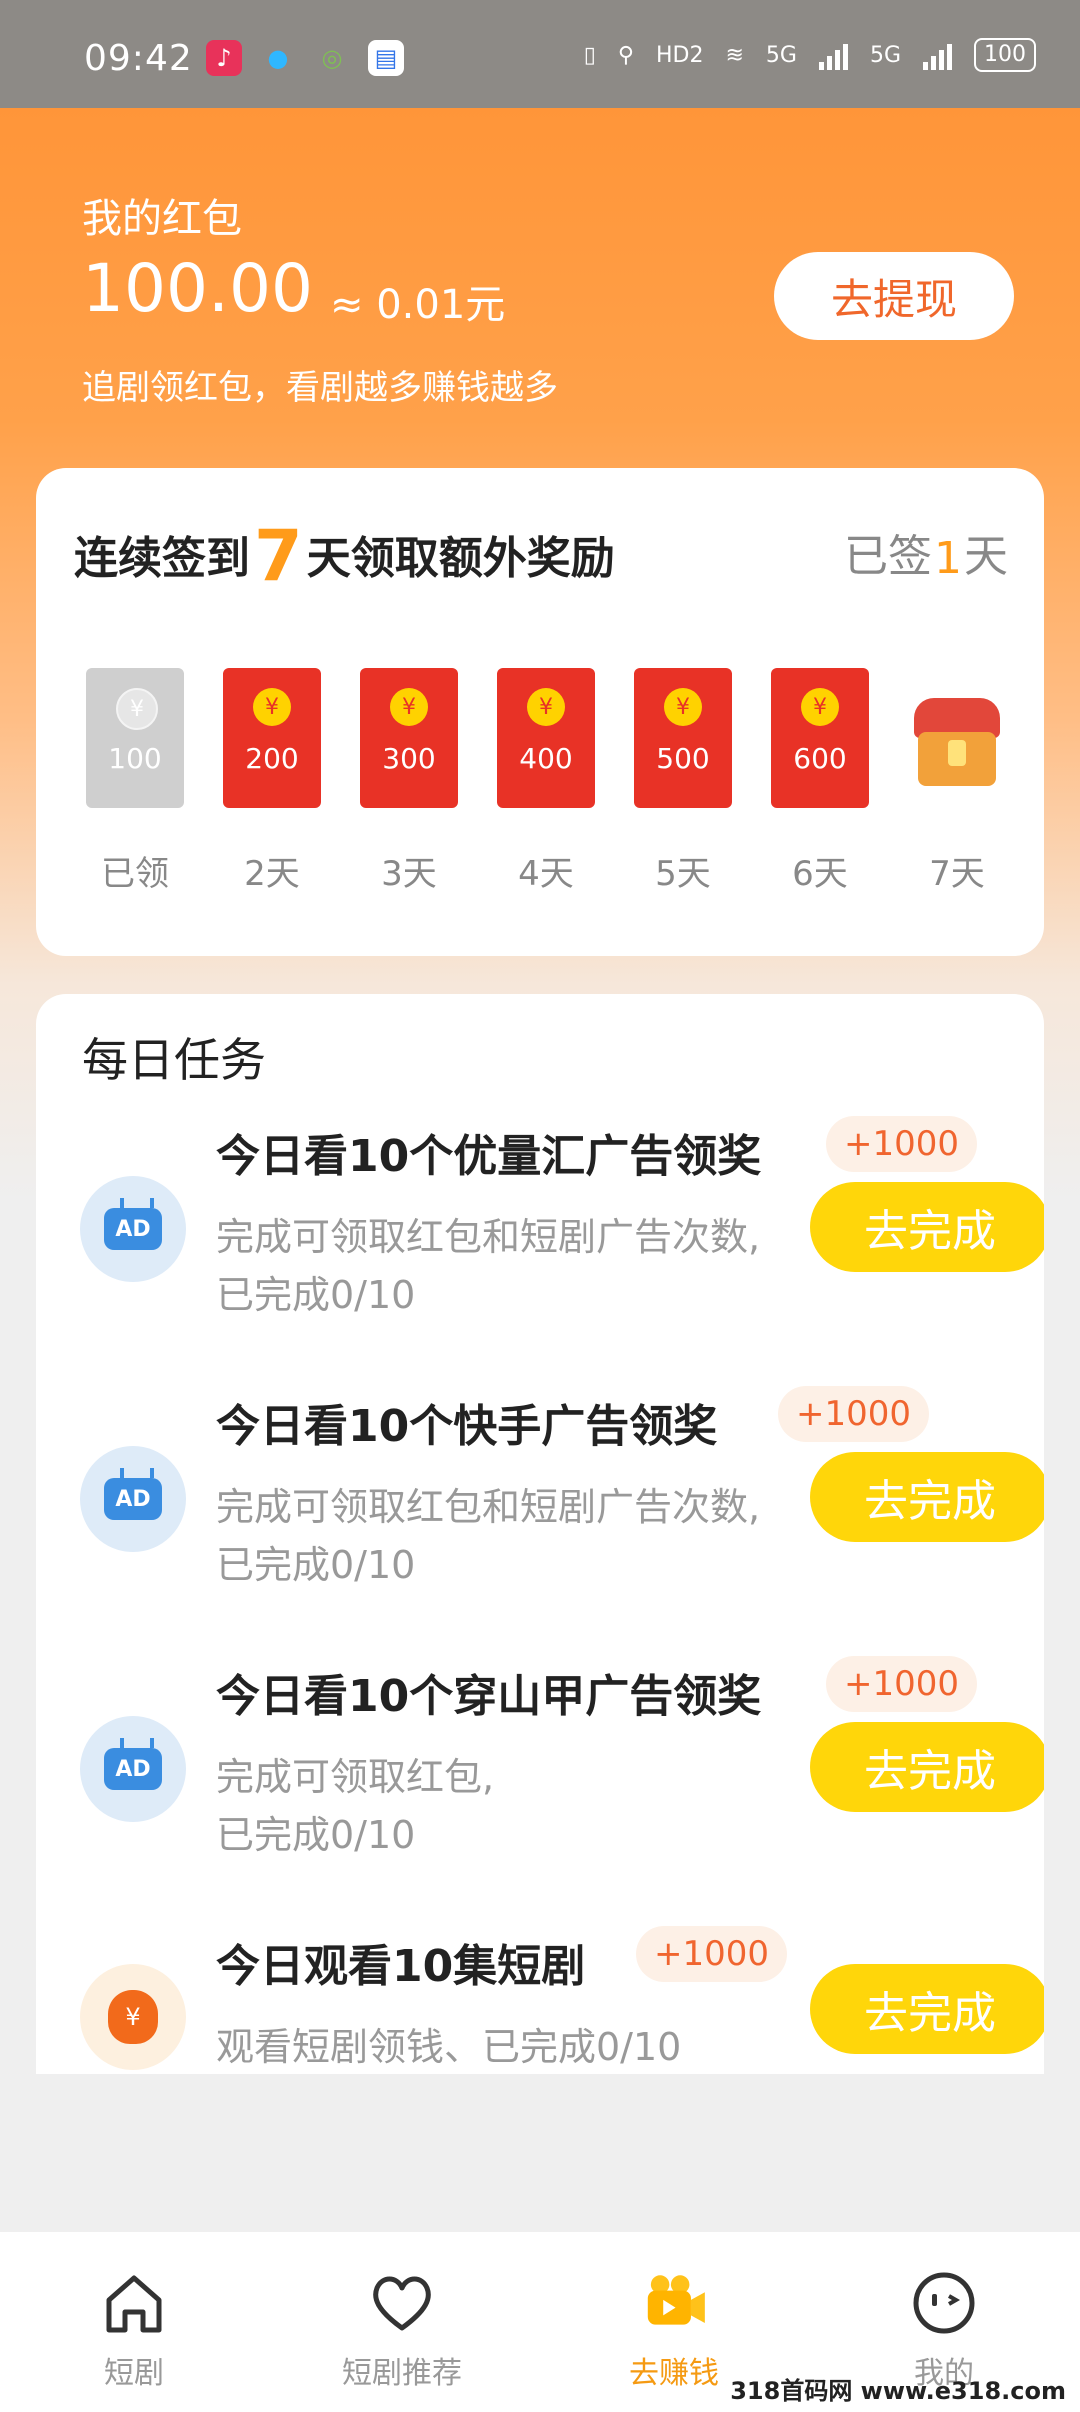 This screenshot has width=1080, height=2412. I want to click on wallet-app-icon: ▤, so click(386, 58).